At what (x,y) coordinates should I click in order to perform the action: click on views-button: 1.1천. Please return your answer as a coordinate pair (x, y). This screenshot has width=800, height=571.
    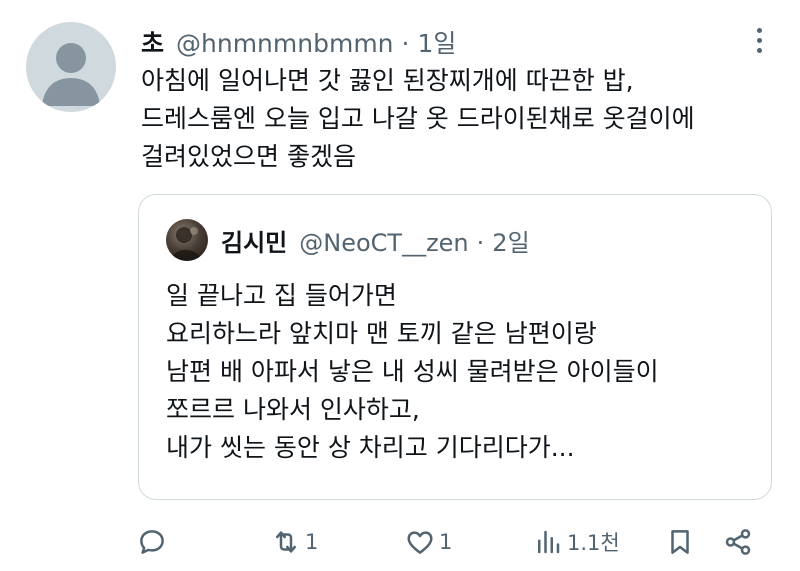
    Looking at the image, I should click on (576, 542).